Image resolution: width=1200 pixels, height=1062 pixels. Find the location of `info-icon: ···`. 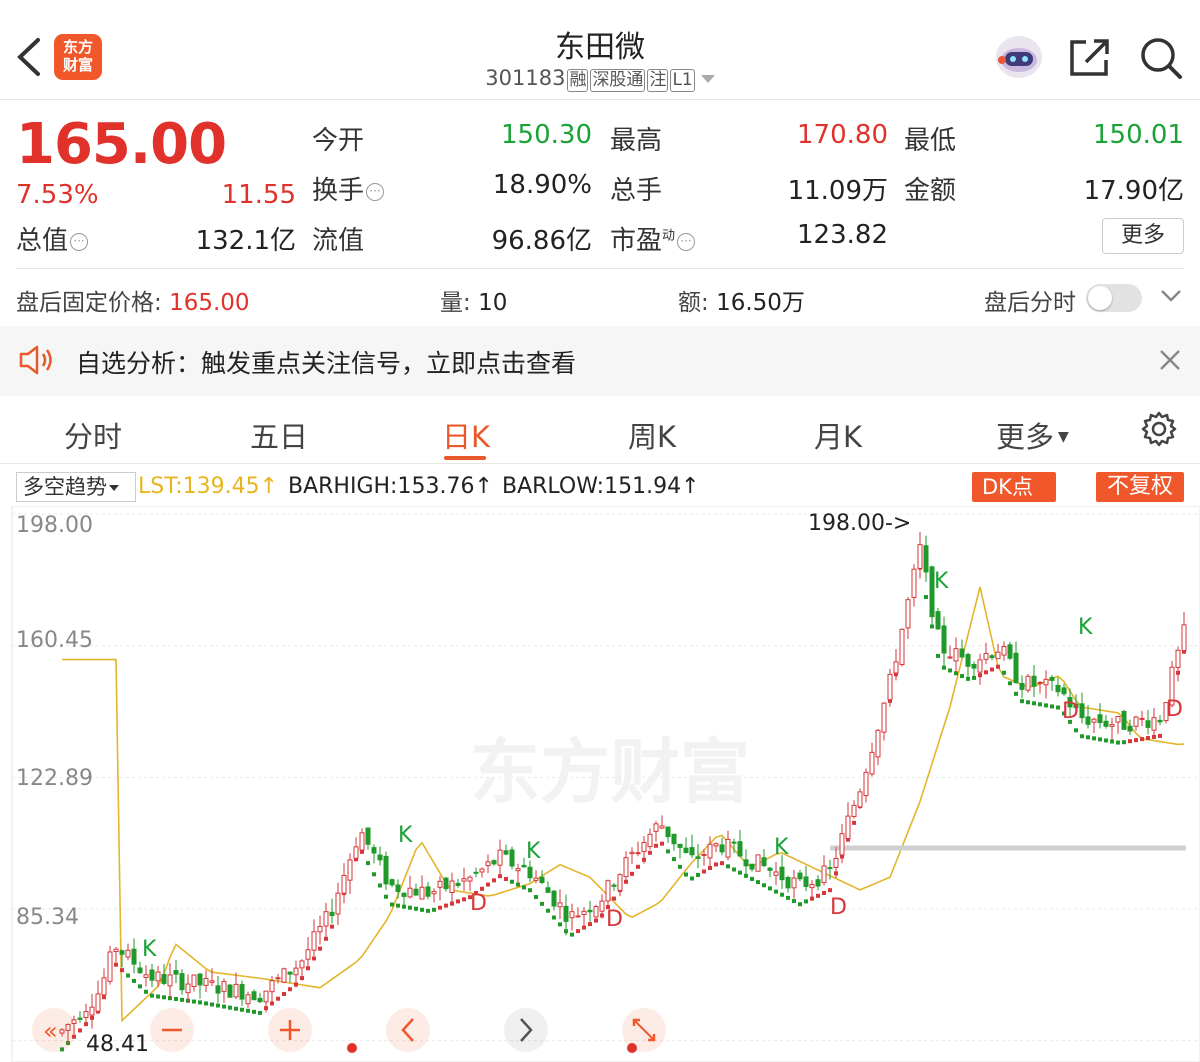

info-icon: ··· is located at coordinates (686, 242).